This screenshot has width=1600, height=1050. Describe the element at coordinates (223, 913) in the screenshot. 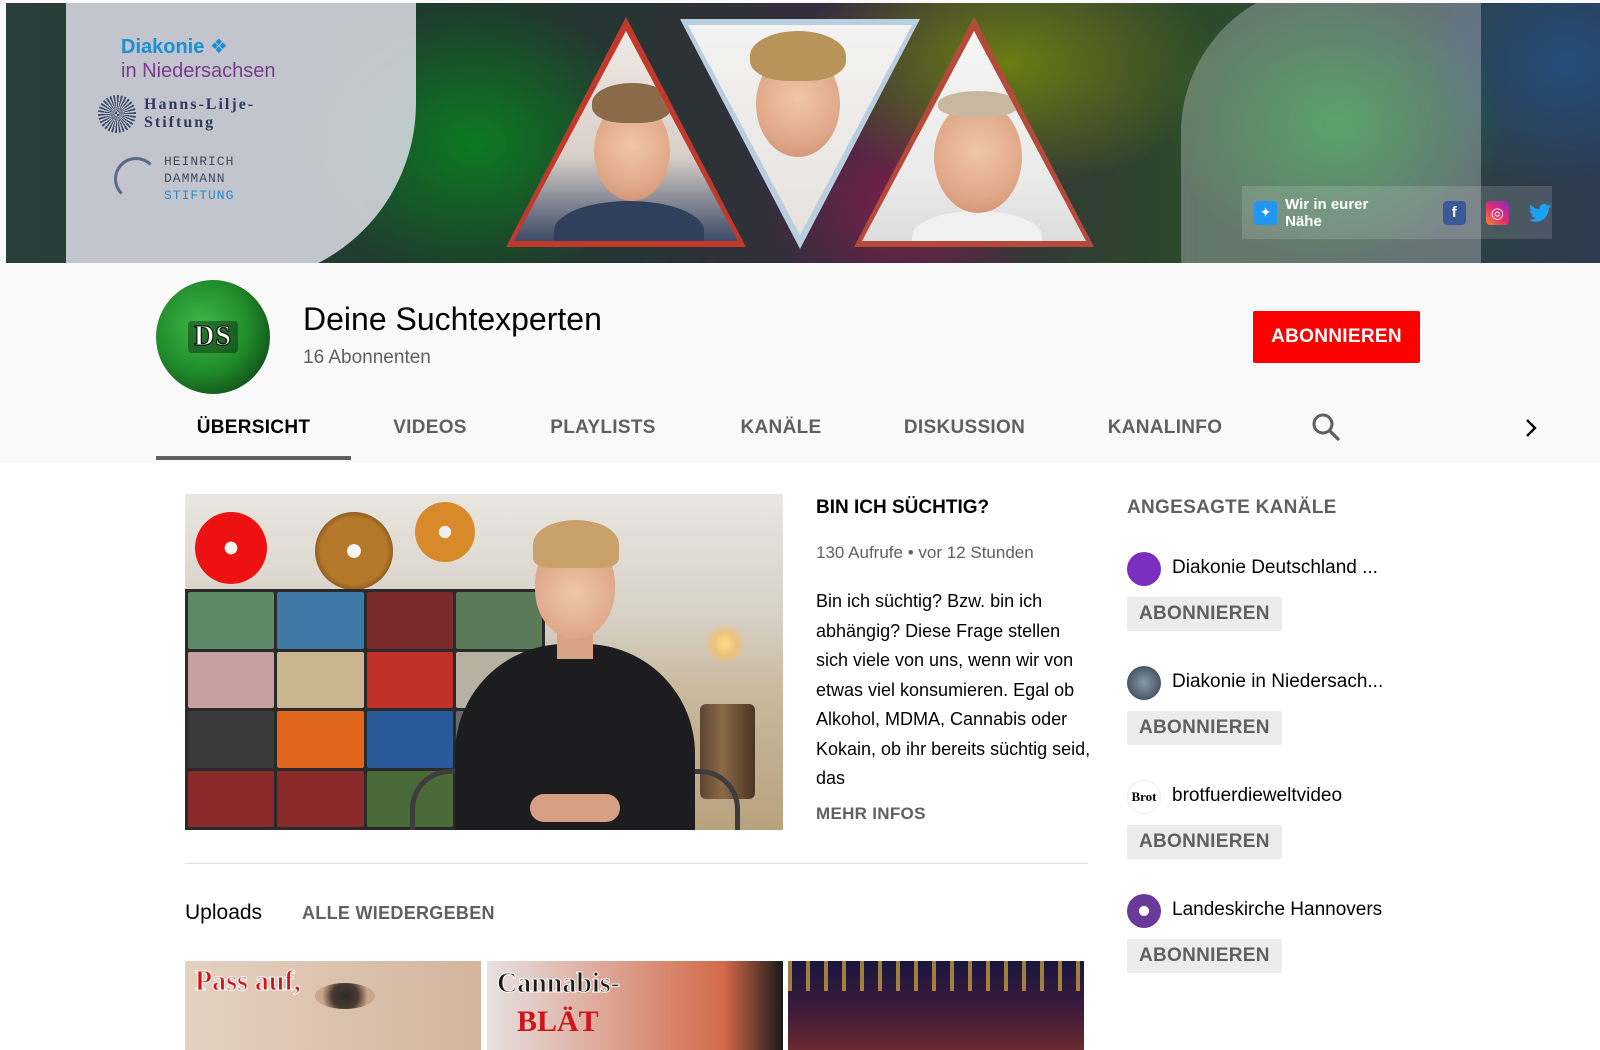

I see `uploads-heading: Uploads` at that location.